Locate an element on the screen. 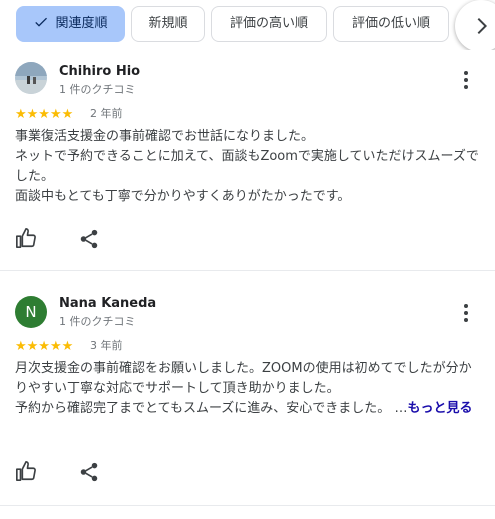  avatar-letter: N is located at coordinates (31, 312).